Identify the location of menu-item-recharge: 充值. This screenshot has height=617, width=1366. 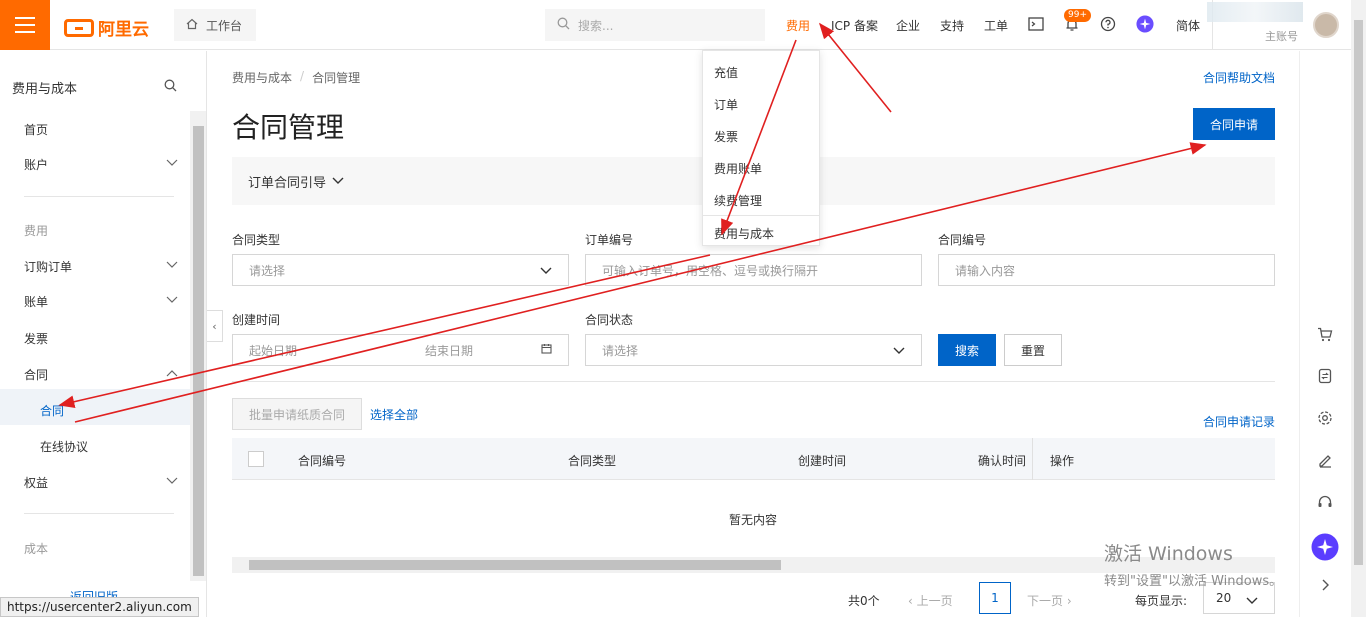
(726, 72).